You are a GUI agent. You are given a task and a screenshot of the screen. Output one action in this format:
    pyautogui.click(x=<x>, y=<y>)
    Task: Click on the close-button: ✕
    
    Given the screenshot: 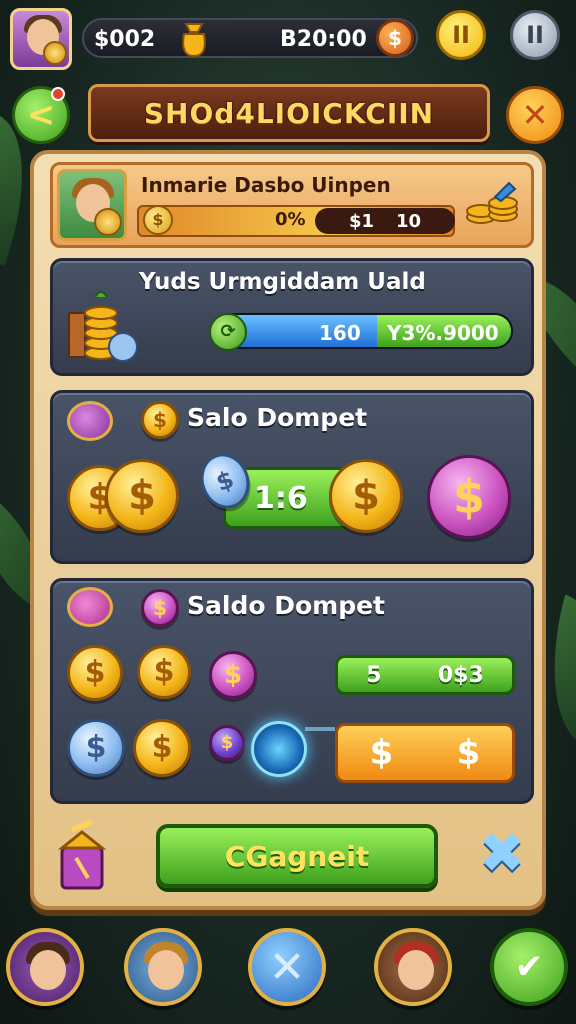 What is the action you would take?
    pyautogui.click(x=535, y=115)
    